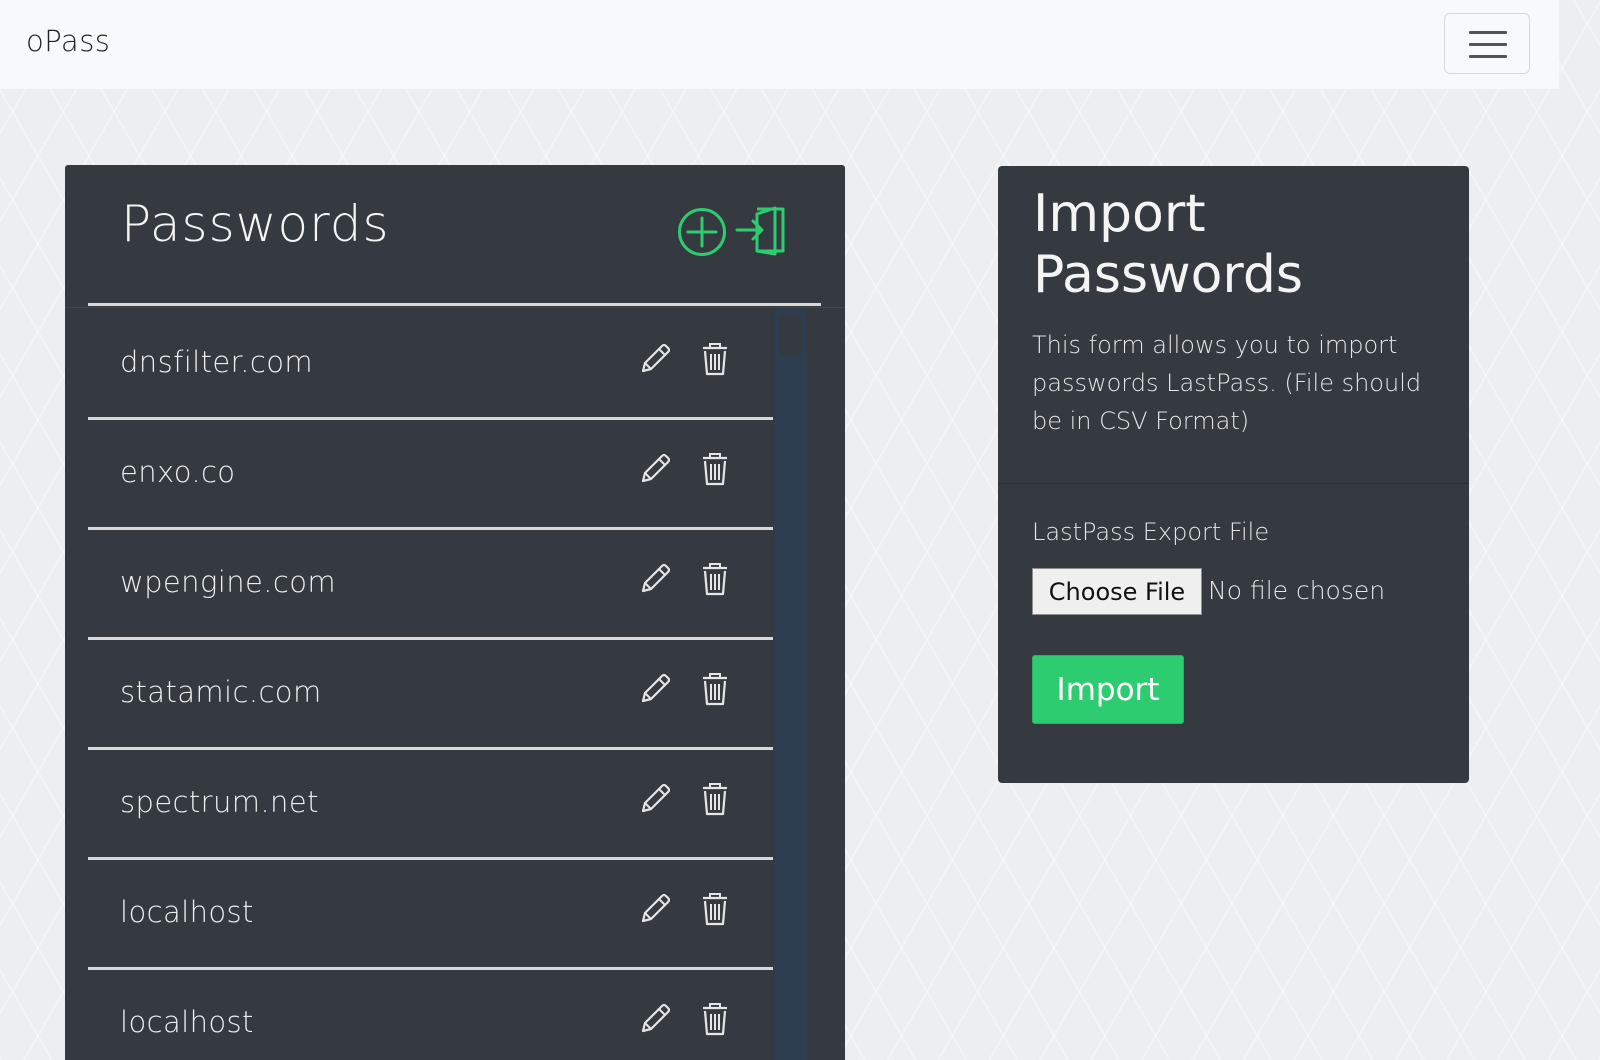 This screenshot has width=1600, height=1060. Describe the element at coordinates (1487, 43) in the screenshot. I see `menu-toggle-button` at that location.